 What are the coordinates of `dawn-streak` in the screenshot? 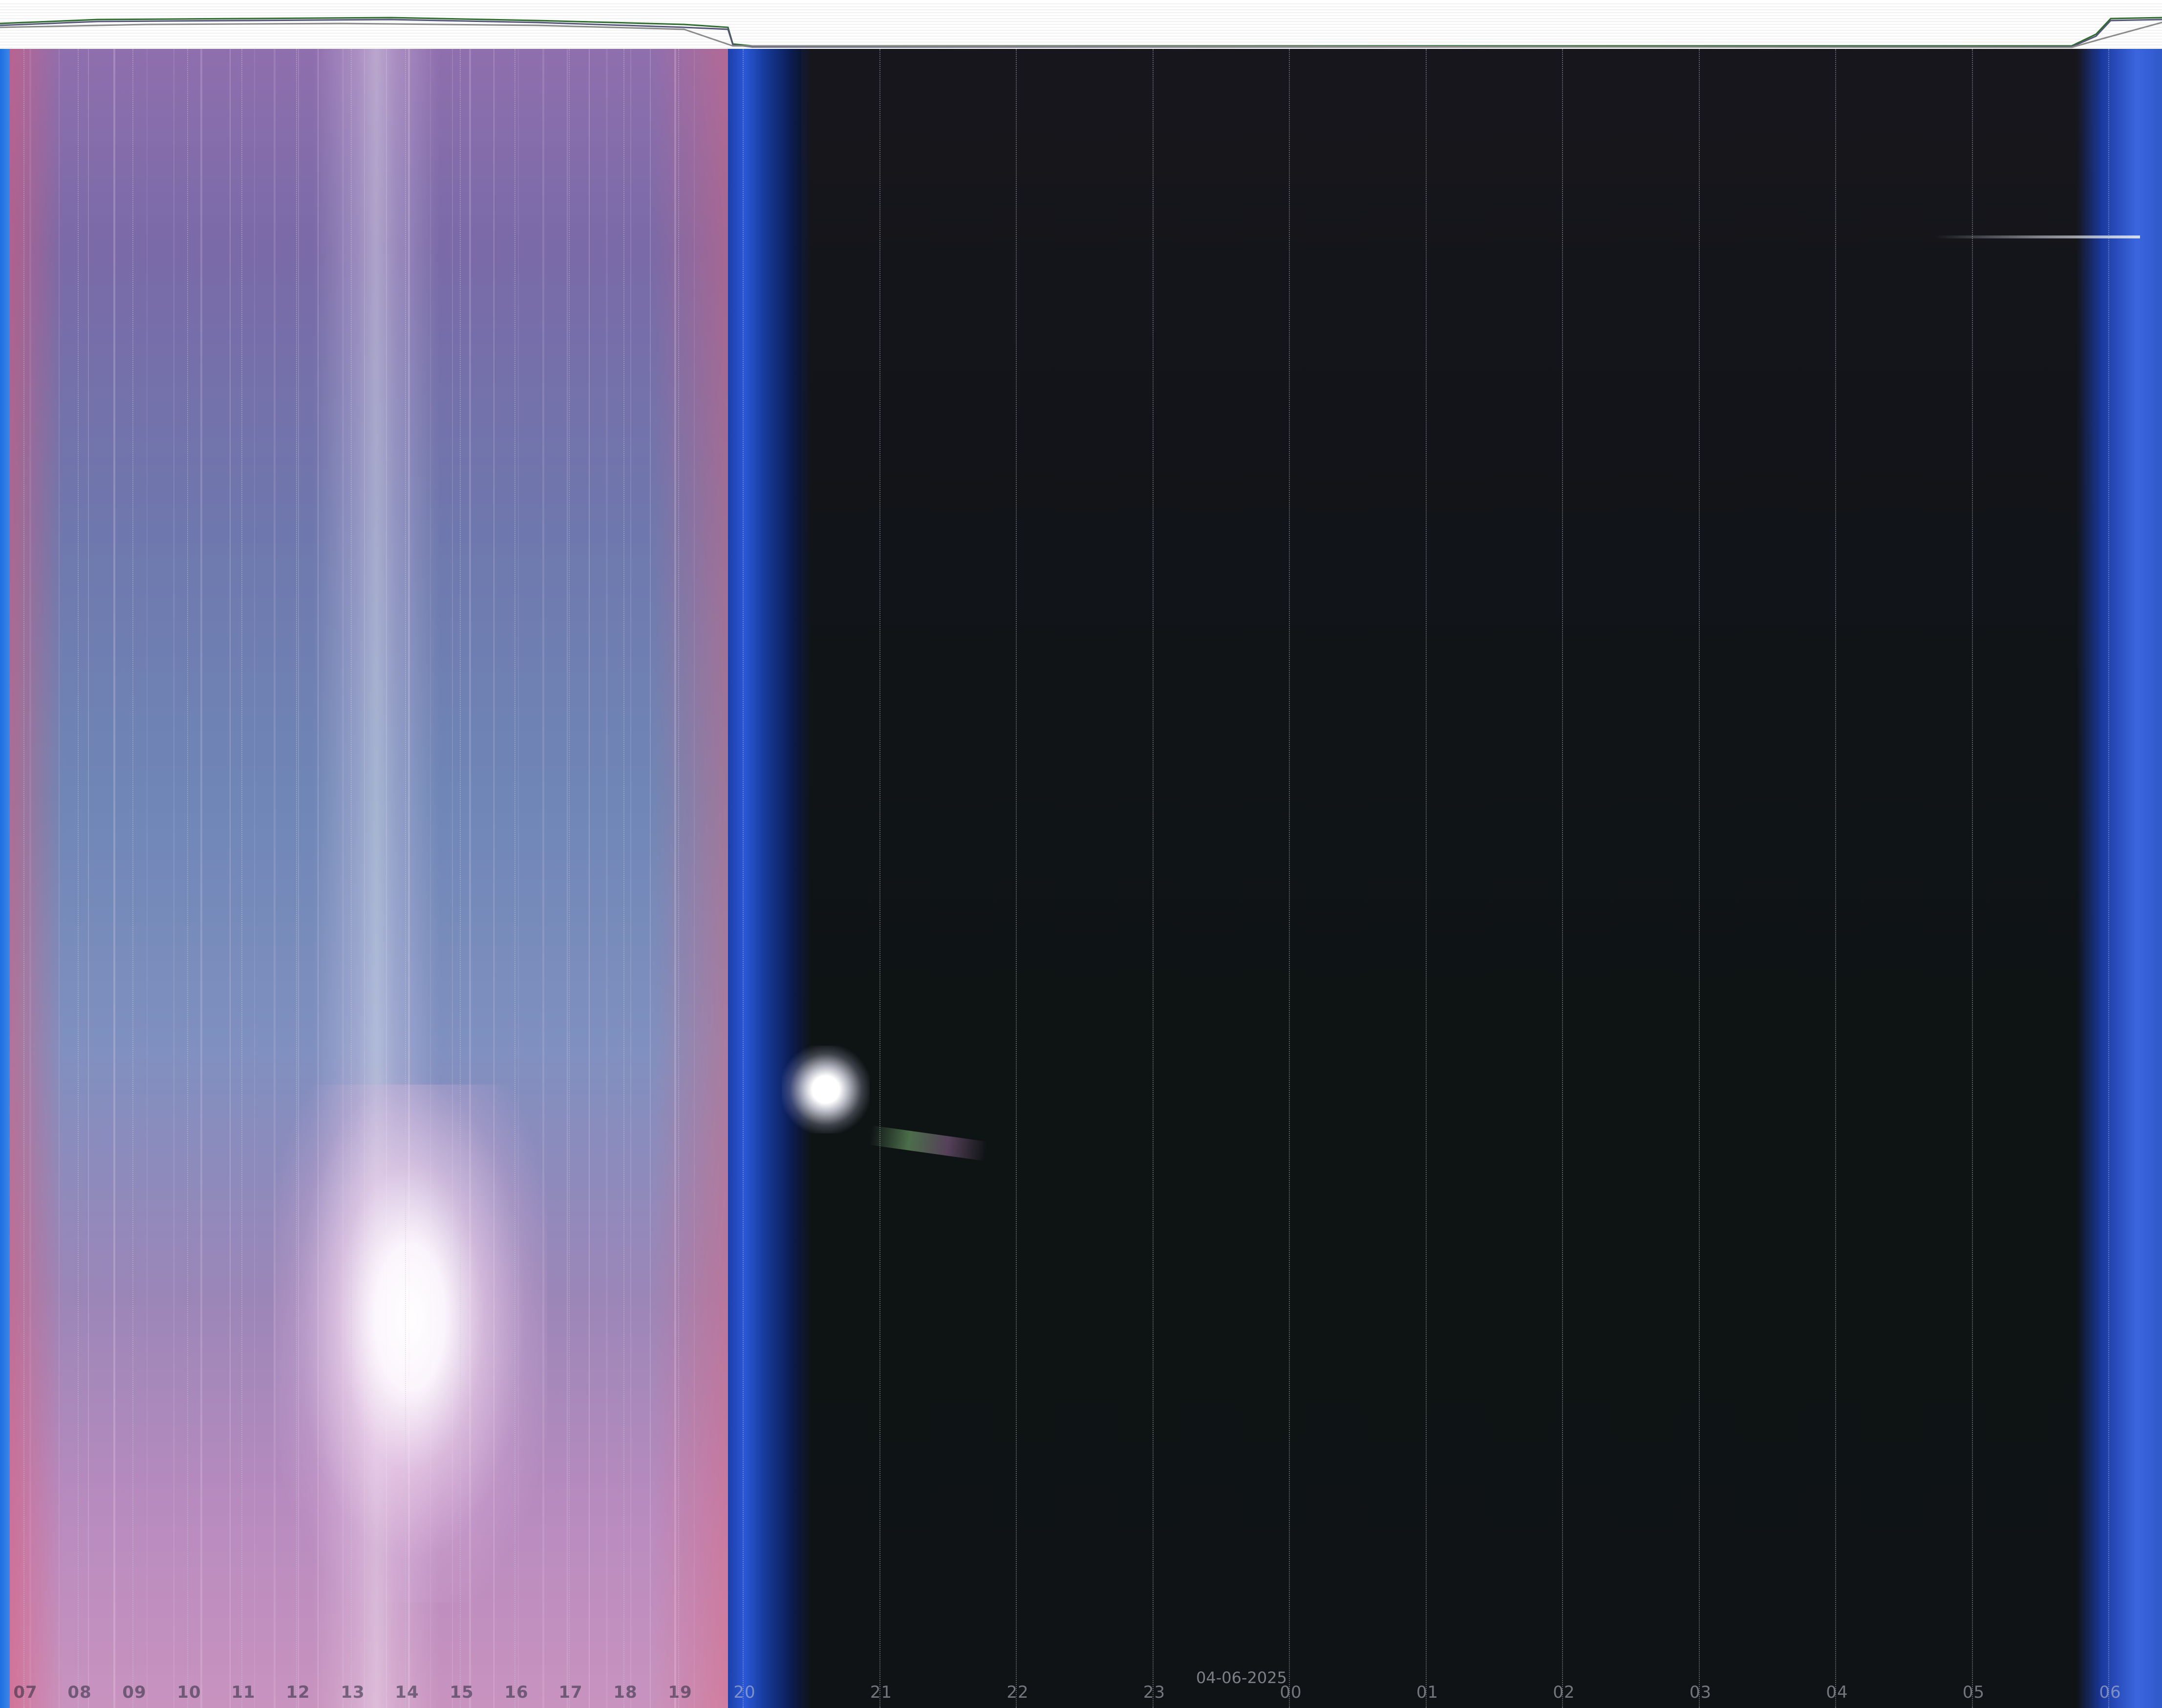 It's located at (2037, 236).